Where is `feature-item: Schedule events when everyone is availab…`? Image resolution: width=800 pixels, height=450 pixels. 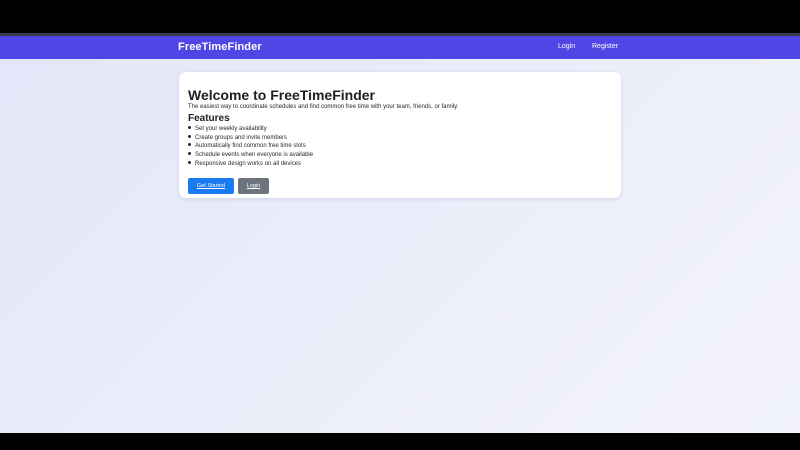
feature-item: Schedule events when everyone is availab… is located at coordinates (250, 155).